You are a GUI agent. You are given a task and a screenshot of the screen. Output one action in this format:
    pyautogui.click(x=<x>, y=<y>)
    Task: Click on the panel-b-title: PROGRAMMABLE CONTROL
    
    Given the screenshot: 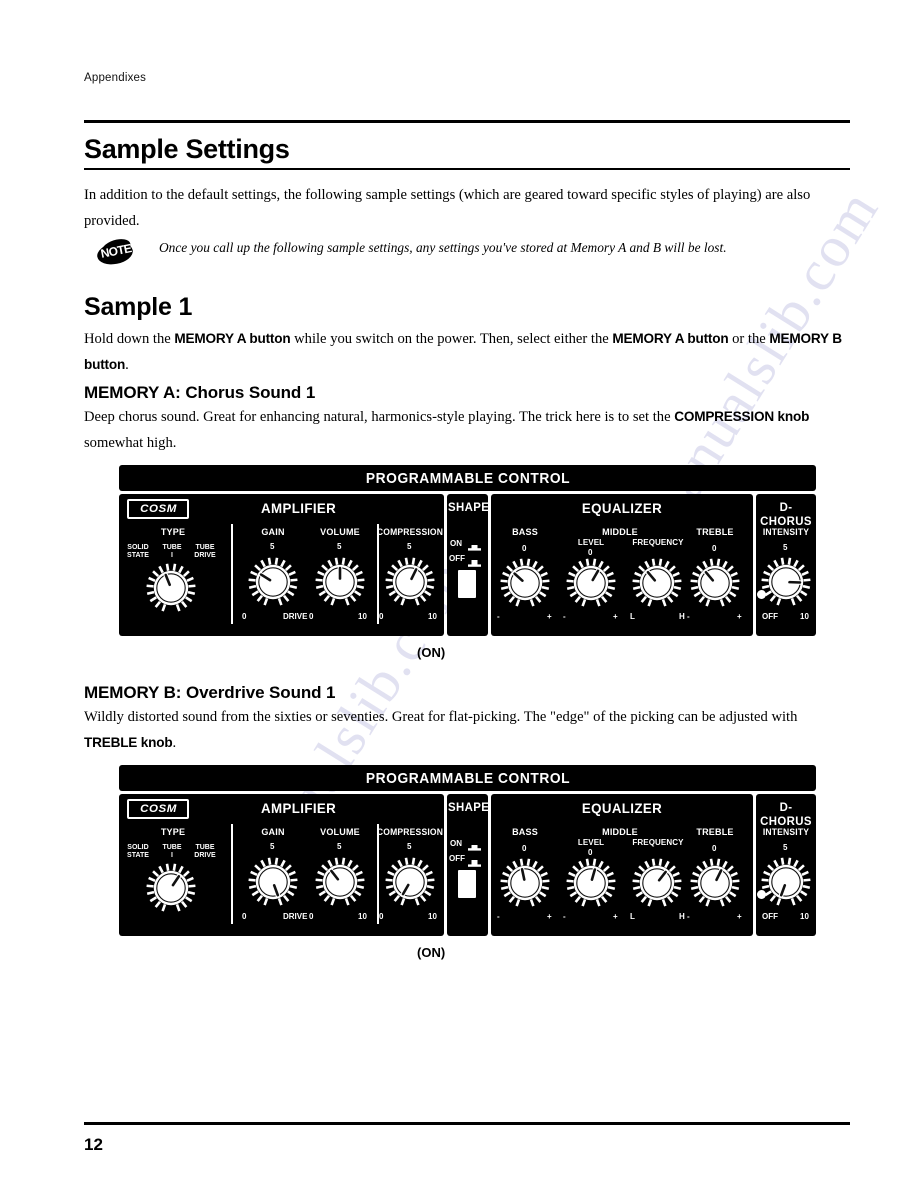 What is the action you would take?
    pyautogui.click(x=467, y=778)
    